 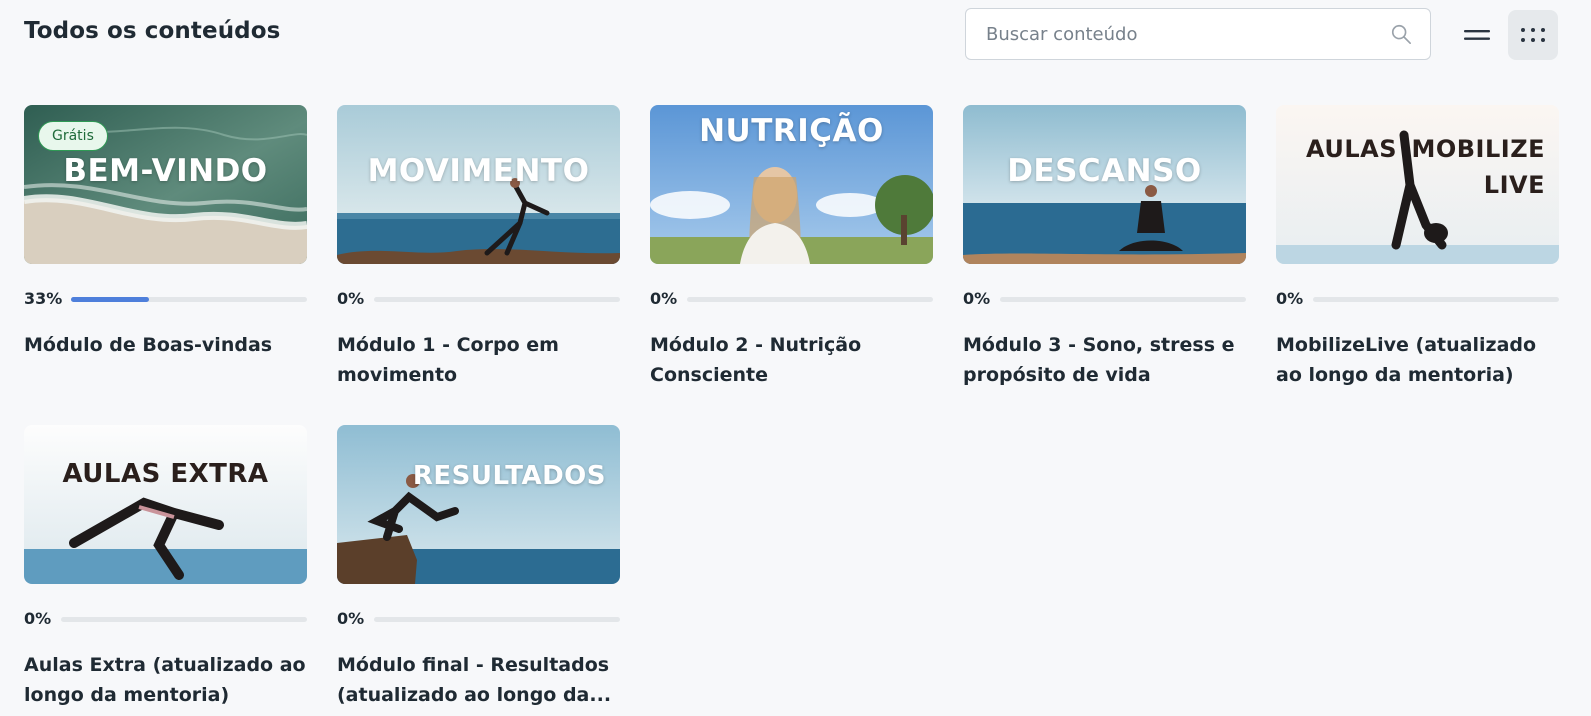 I want to click on grid-view-button, so click(x=1533, y=35).